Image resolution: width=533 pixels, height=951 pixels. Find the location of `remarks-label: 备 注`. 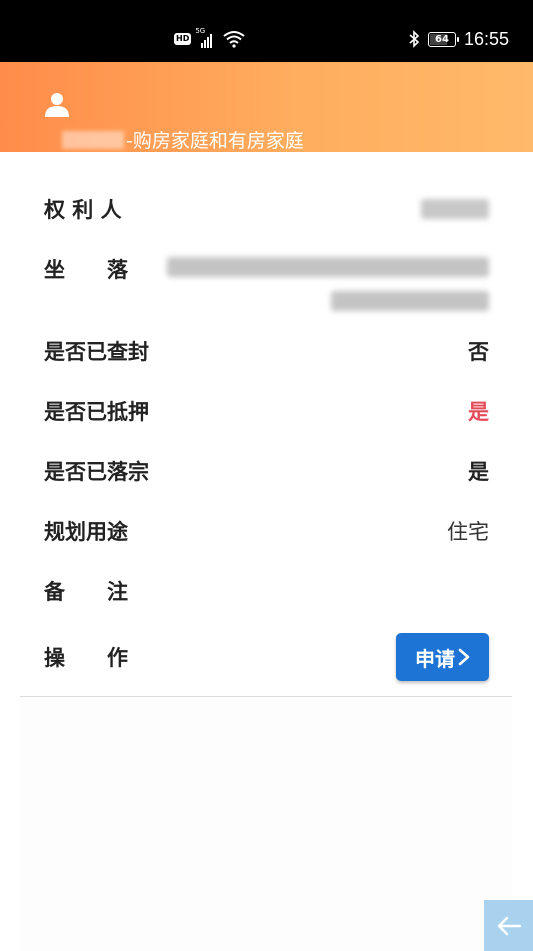

remarks-label: 备 注 is located at coordinates (86, 592).